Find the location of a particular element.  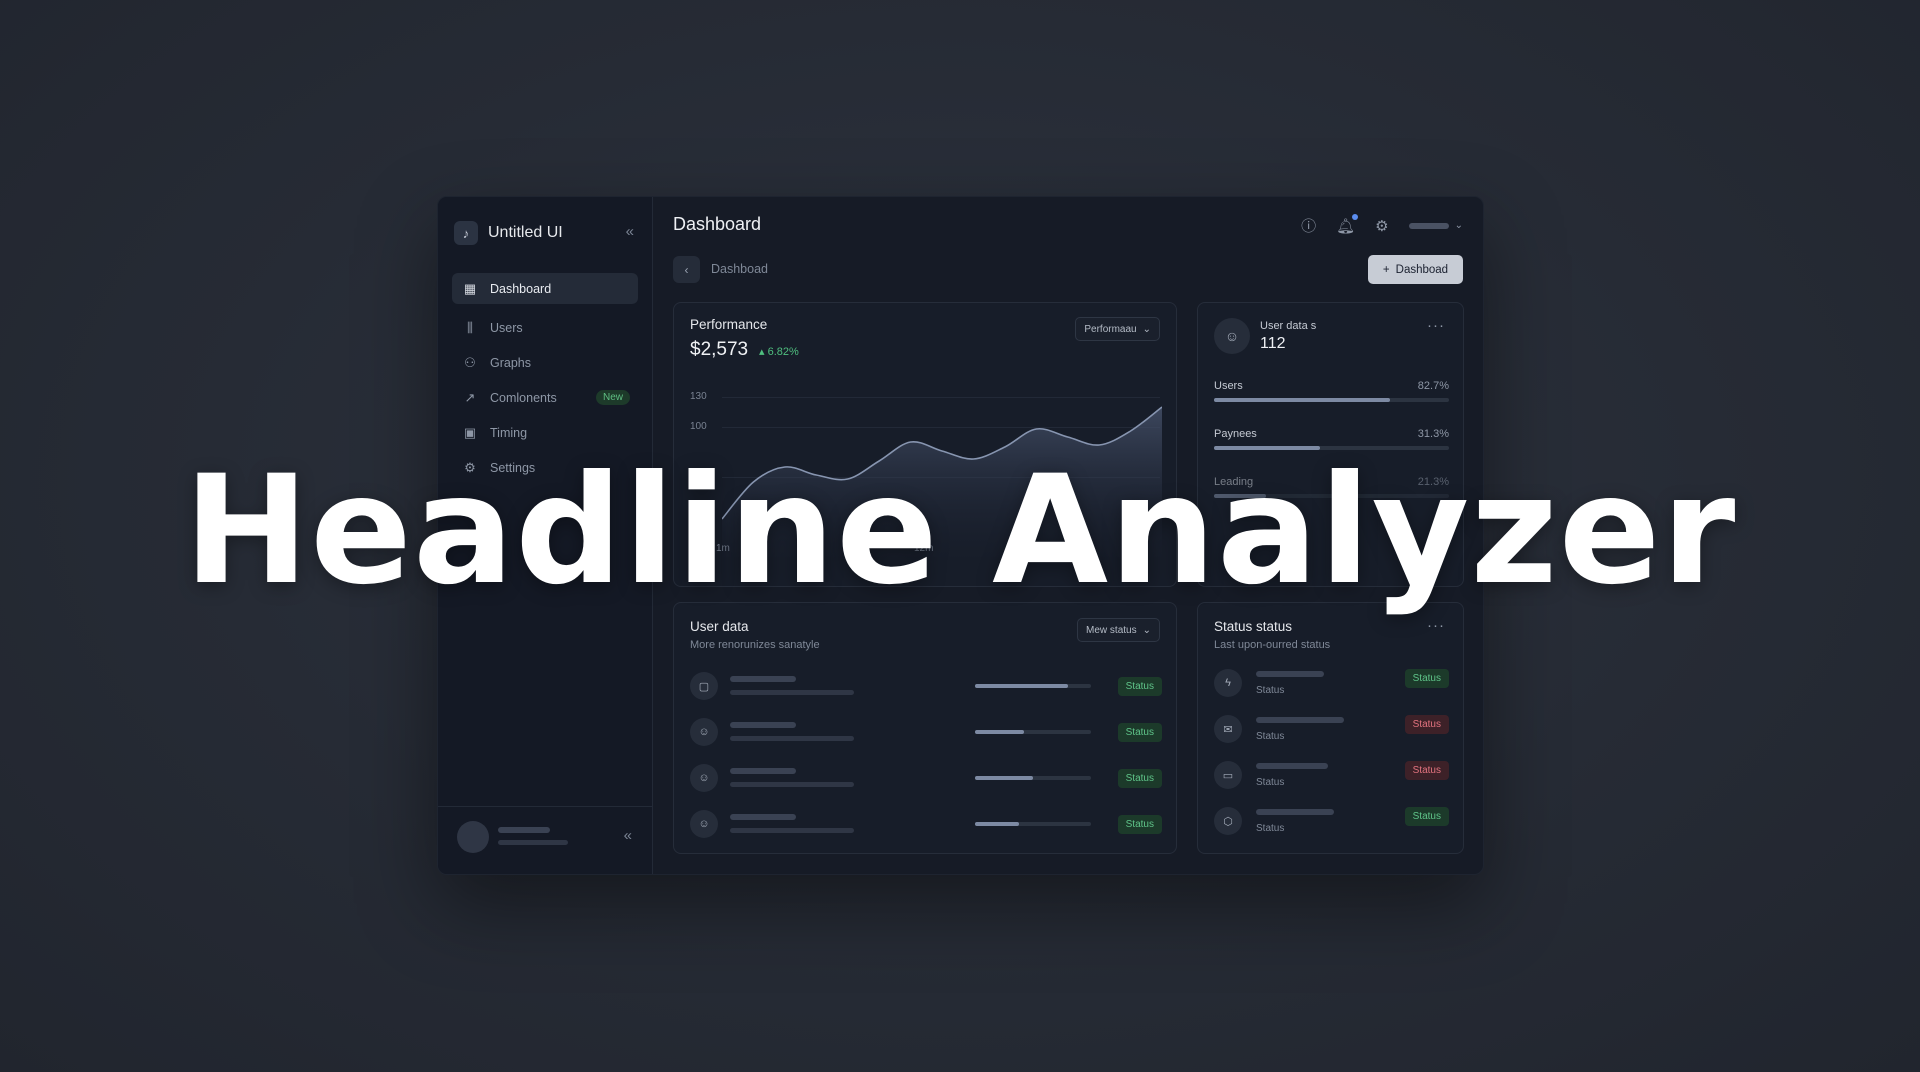

sidebar-item-label: Dashboard is located at coordinates (521, 288).